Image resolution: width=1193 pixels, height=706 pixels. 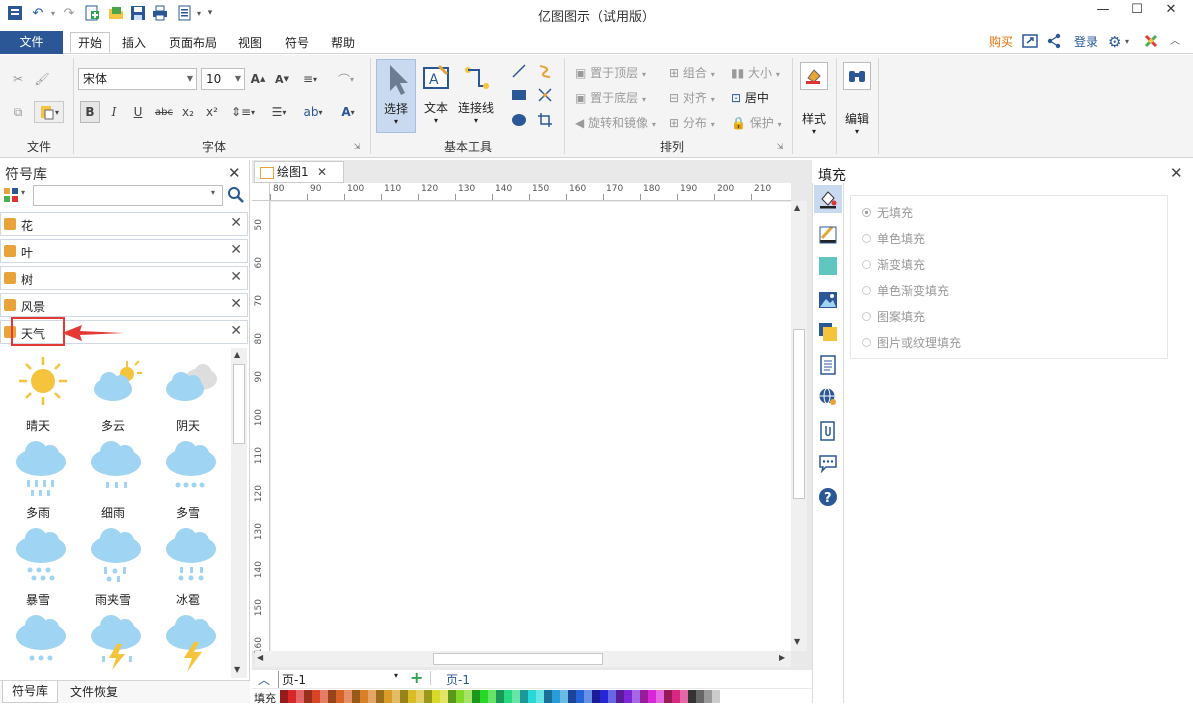 What do you see at coordinates (188, 644) in the screenshot?
I see `symbol-thunder` at bounding box center [188, 644].